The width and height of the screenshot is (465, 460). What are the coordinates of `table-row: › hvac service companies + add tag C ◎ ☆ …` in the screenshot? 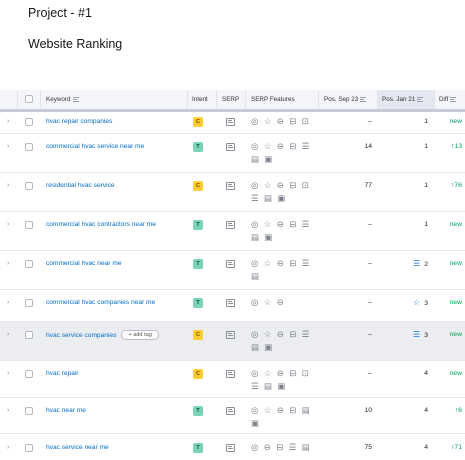 It's located at (232, 341).